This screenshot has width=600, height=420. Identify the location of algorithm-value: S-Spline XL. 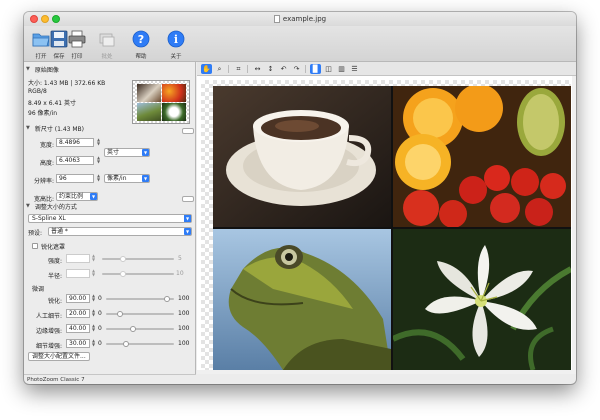
(49, 218).